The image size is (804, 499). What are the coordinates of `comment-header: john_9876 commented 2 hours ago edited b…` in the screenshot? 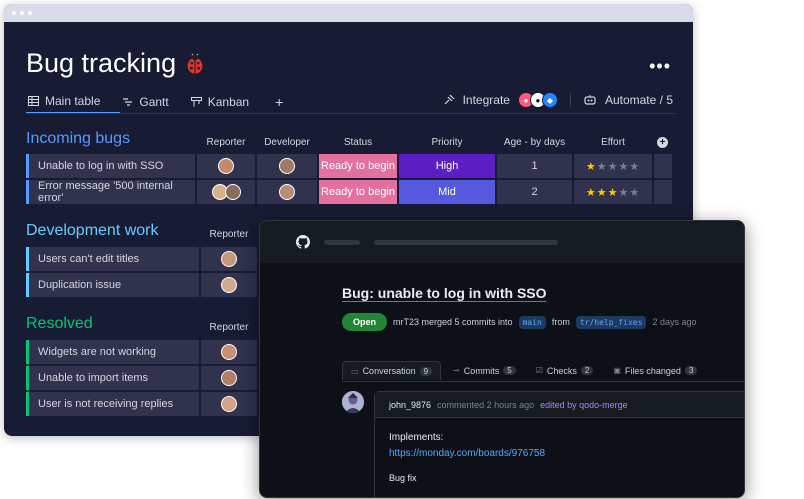 It's located at (559, 405).